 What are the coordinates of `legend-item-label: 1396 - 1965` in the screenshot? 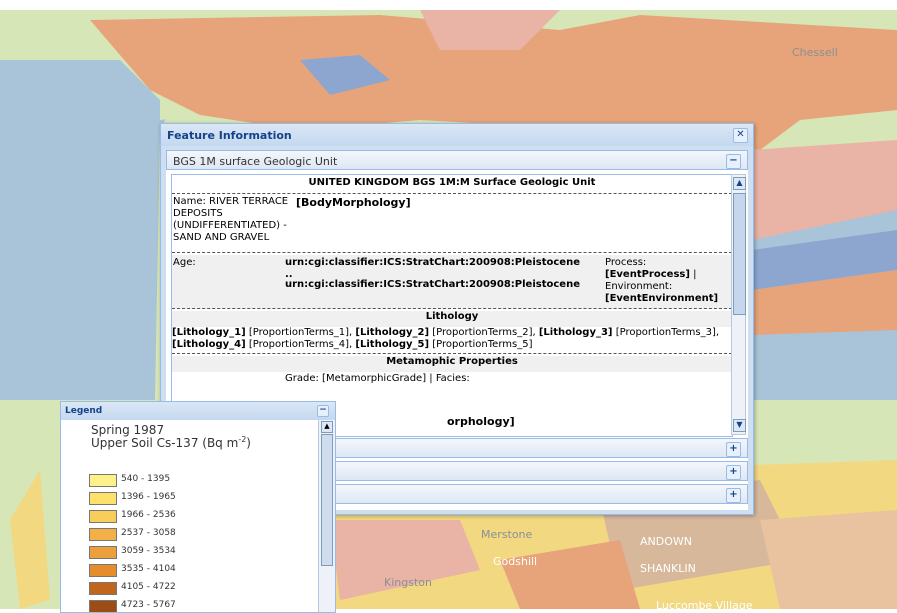 It's located at (148, 497).